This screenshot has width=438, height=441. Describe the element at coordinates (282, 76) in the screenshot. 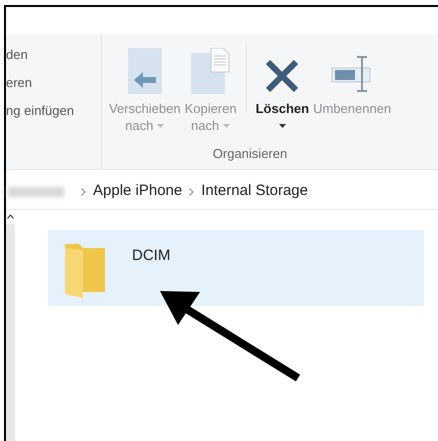

I see `delete-icon` at that location.